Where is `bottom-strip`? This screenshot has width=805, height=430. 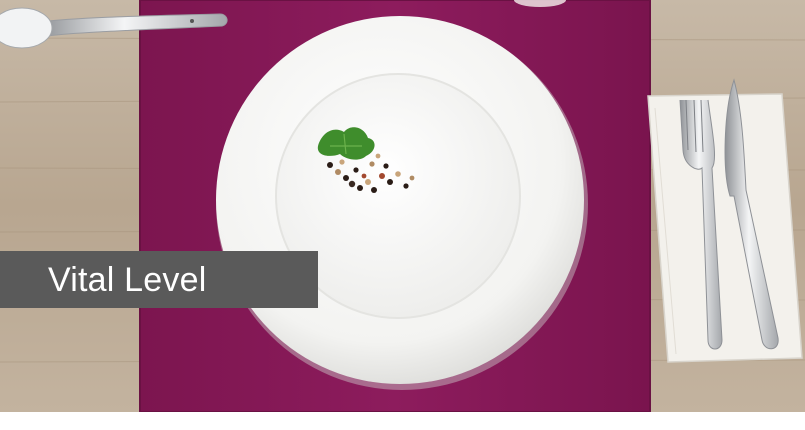
bottom-strip is located at coordinates (402, 421).